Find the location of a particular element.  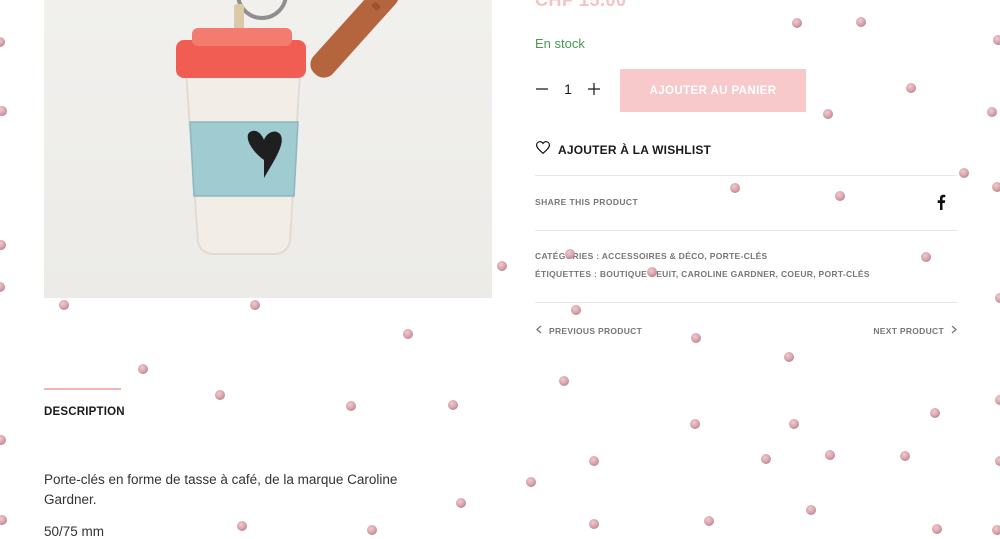

quantity-stepper: 1 is located at coordinates (568, 89).